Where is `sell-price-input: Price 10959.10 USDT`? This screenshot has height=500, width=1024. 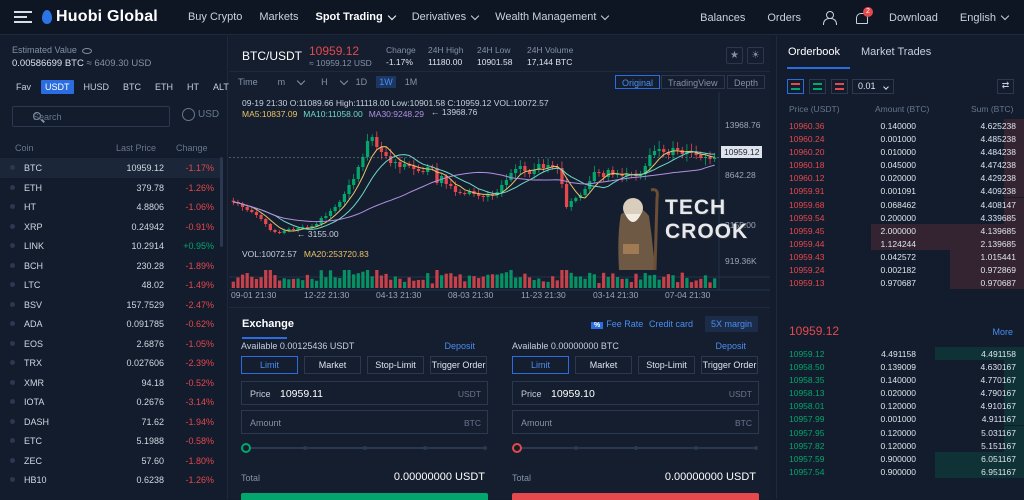
sell-price-input: Price 10959.10 USDT is located at coordinates (635, 393).